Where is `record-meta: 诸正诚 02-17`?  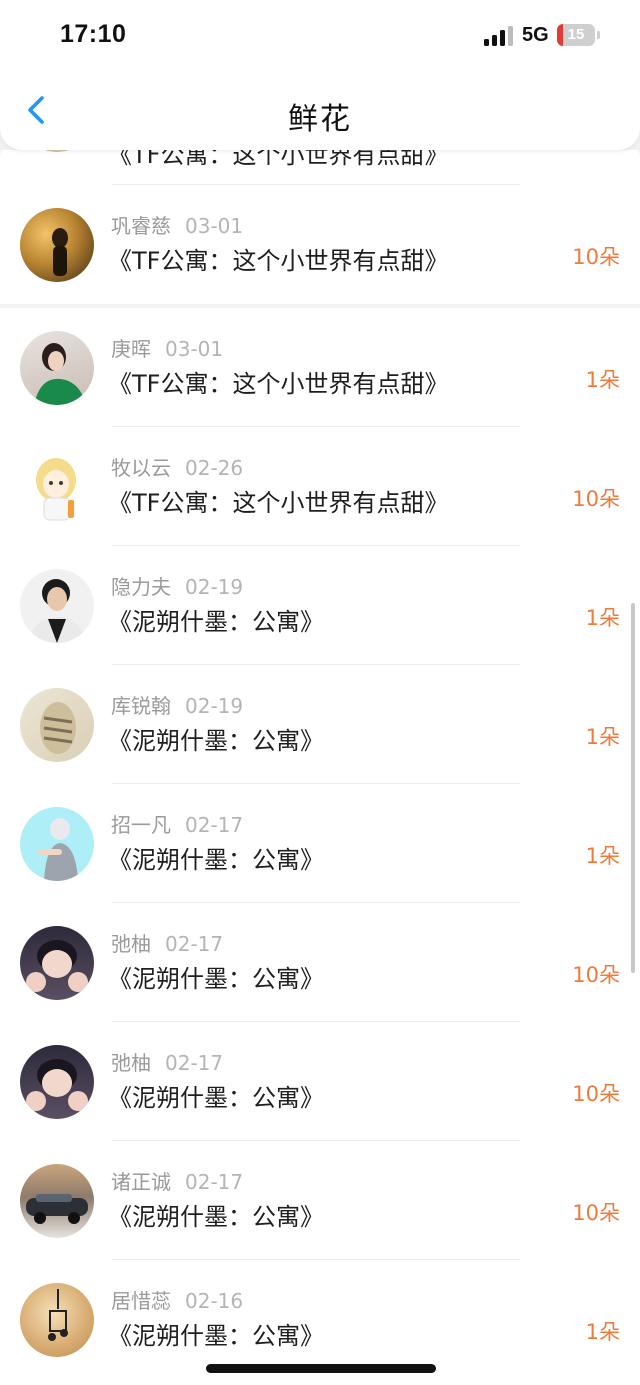
record-meta: 诸正诚 02-17 is located at coordinates (177, 1180).